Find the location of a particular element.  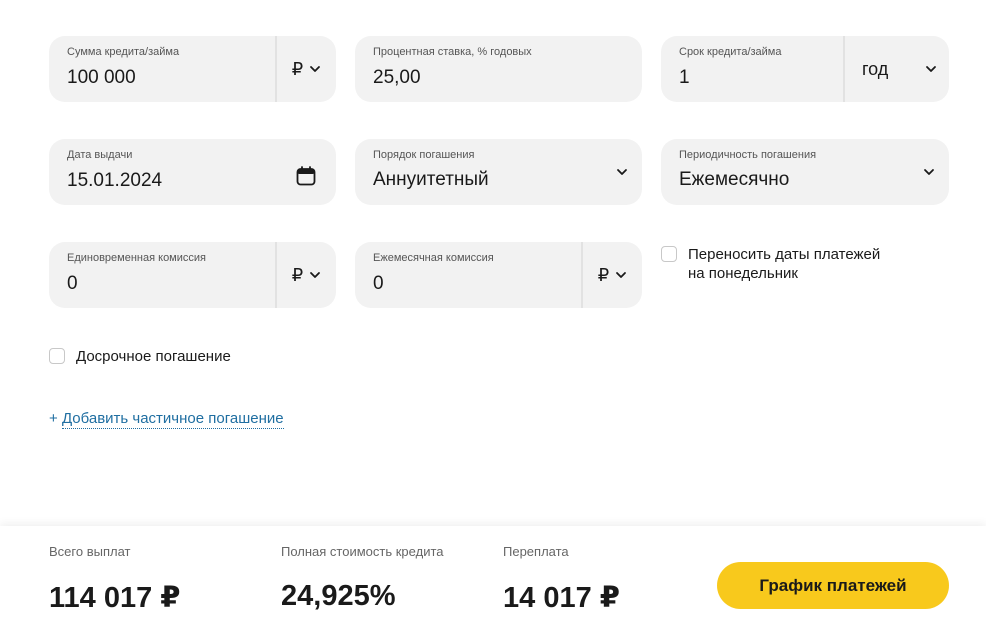

full-cost-label: Полная стоимость кредита is located at coordinates (362, 551).